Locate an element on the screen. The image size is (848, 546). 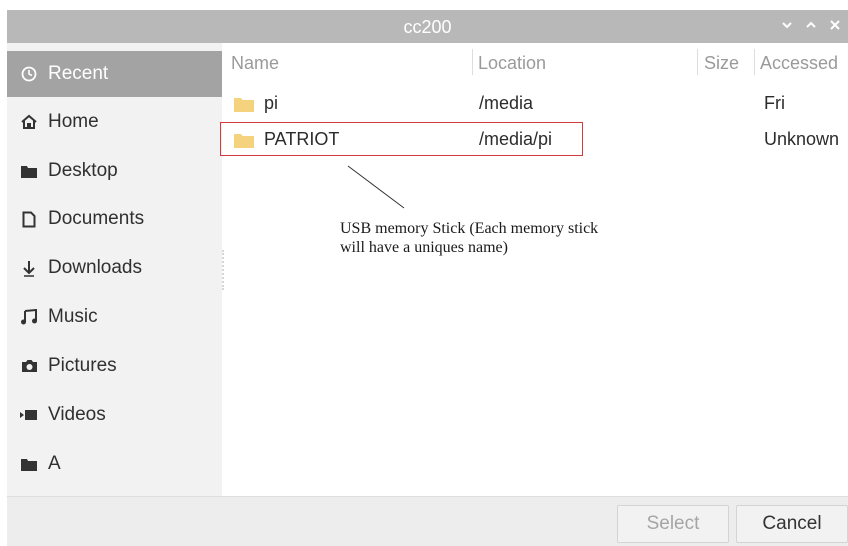
close-icon is located at coordinates (835, 26).